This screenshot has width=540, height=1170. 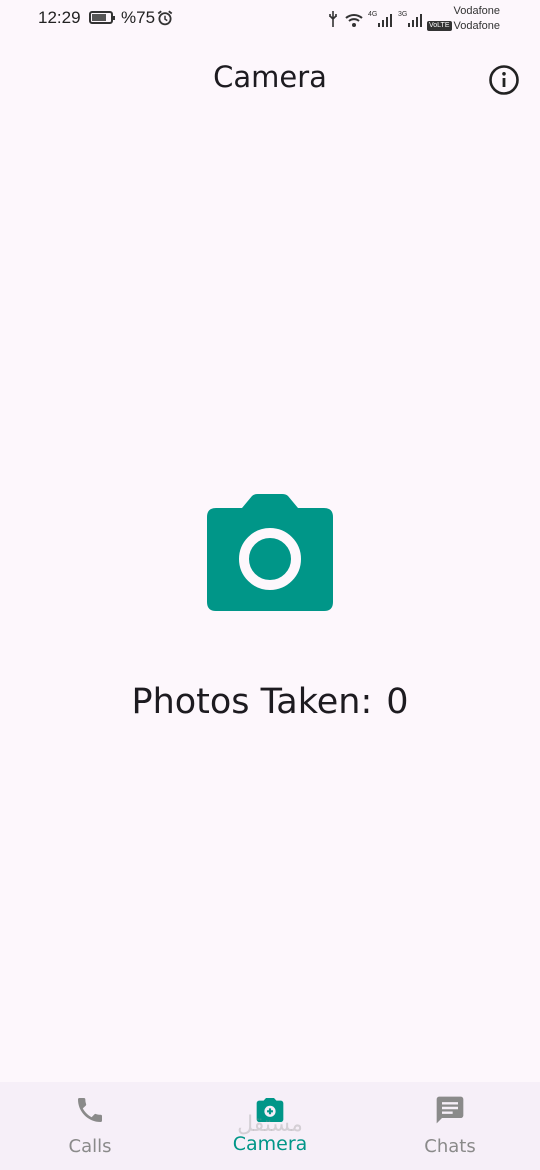 I want to click on signal-icon-2: 3G, so click(x=410, y=19).